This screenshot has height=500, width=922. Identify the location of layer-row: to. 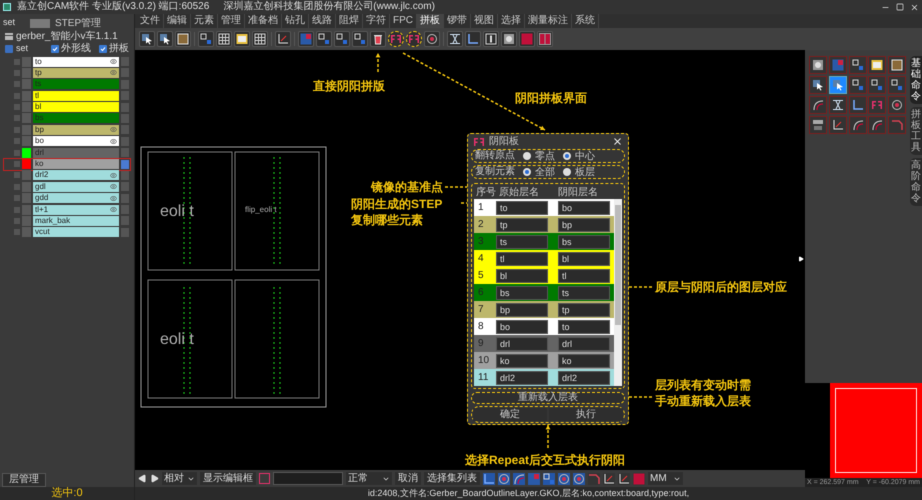
(67, 61).